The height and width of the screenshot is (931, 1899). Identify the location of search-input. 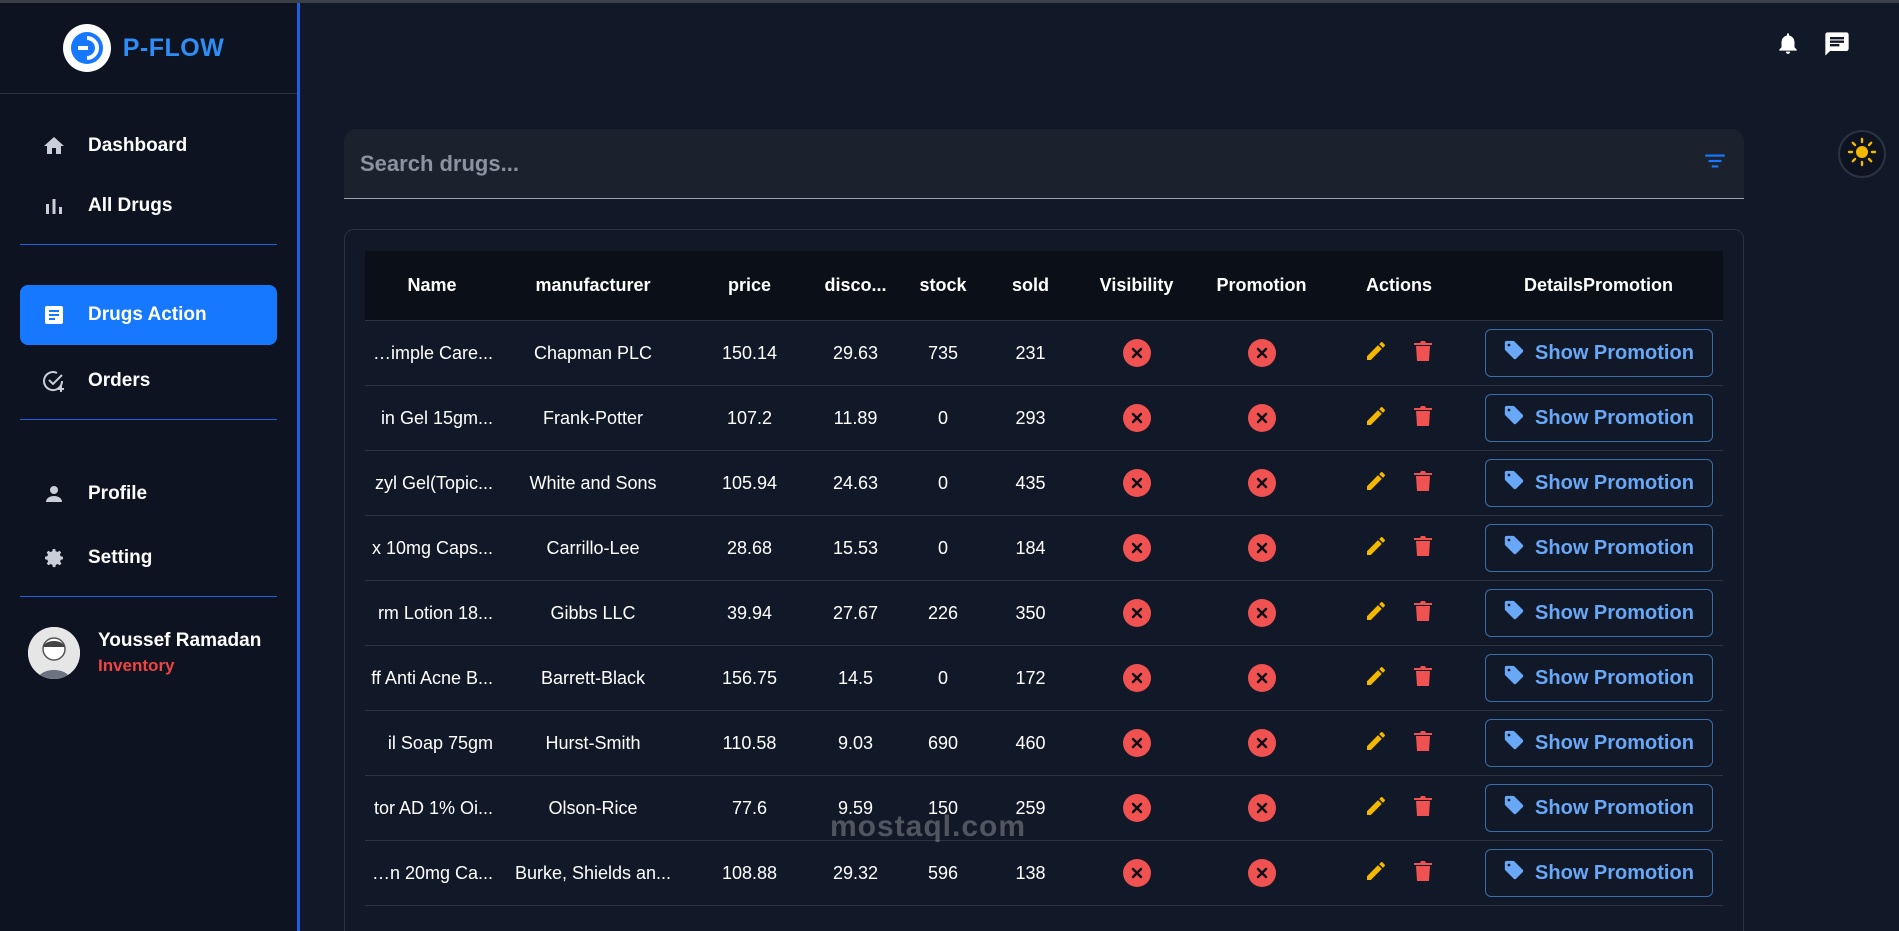
(1031, 163).